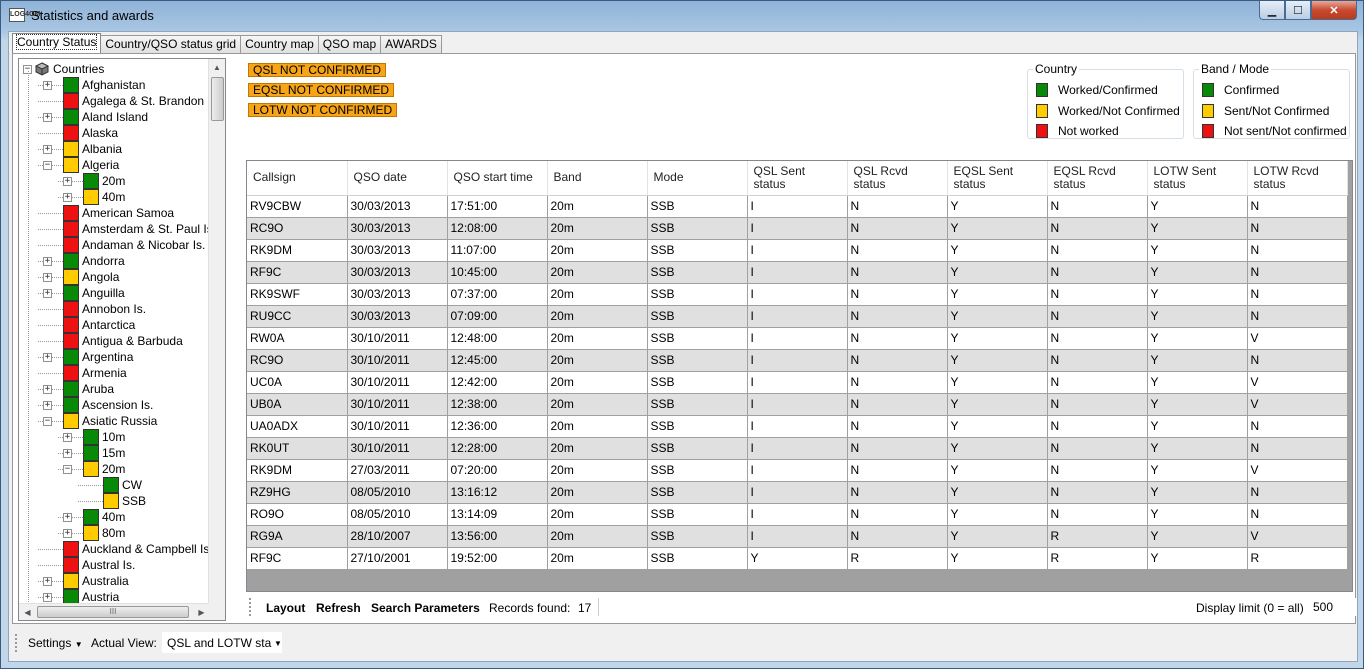 Image resolution: width=1364 pixels, height=669 pixels. I want to click on table-cell: 12:42:00, so click(497, 382).